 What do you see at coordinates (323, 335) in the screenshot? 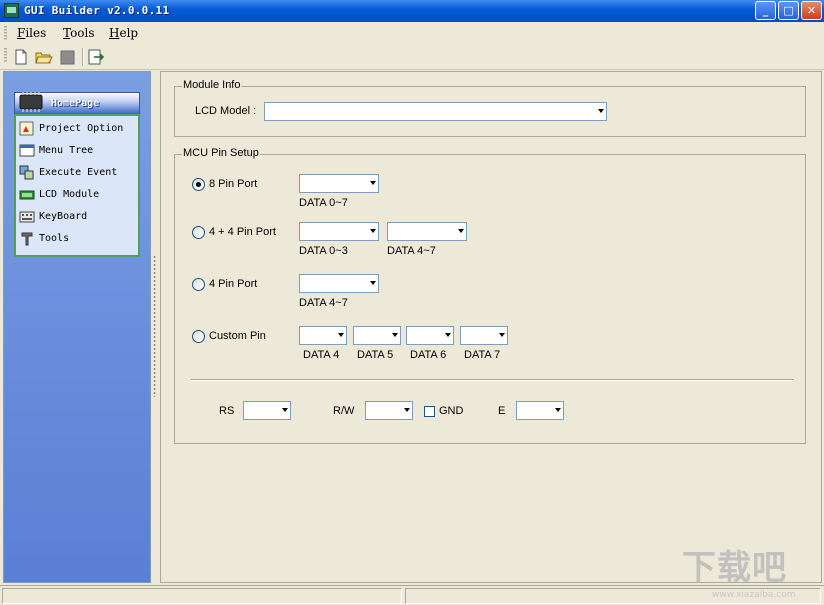
I see `data-4-select` at bounding box center [323, 335].